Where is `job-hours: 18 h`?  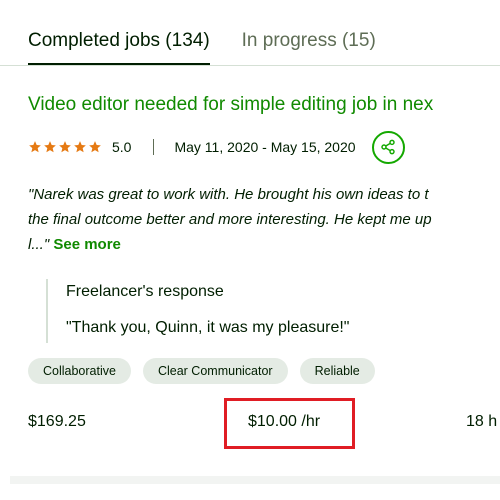 job-hours: 18 h is located at coordinates (482, 421).